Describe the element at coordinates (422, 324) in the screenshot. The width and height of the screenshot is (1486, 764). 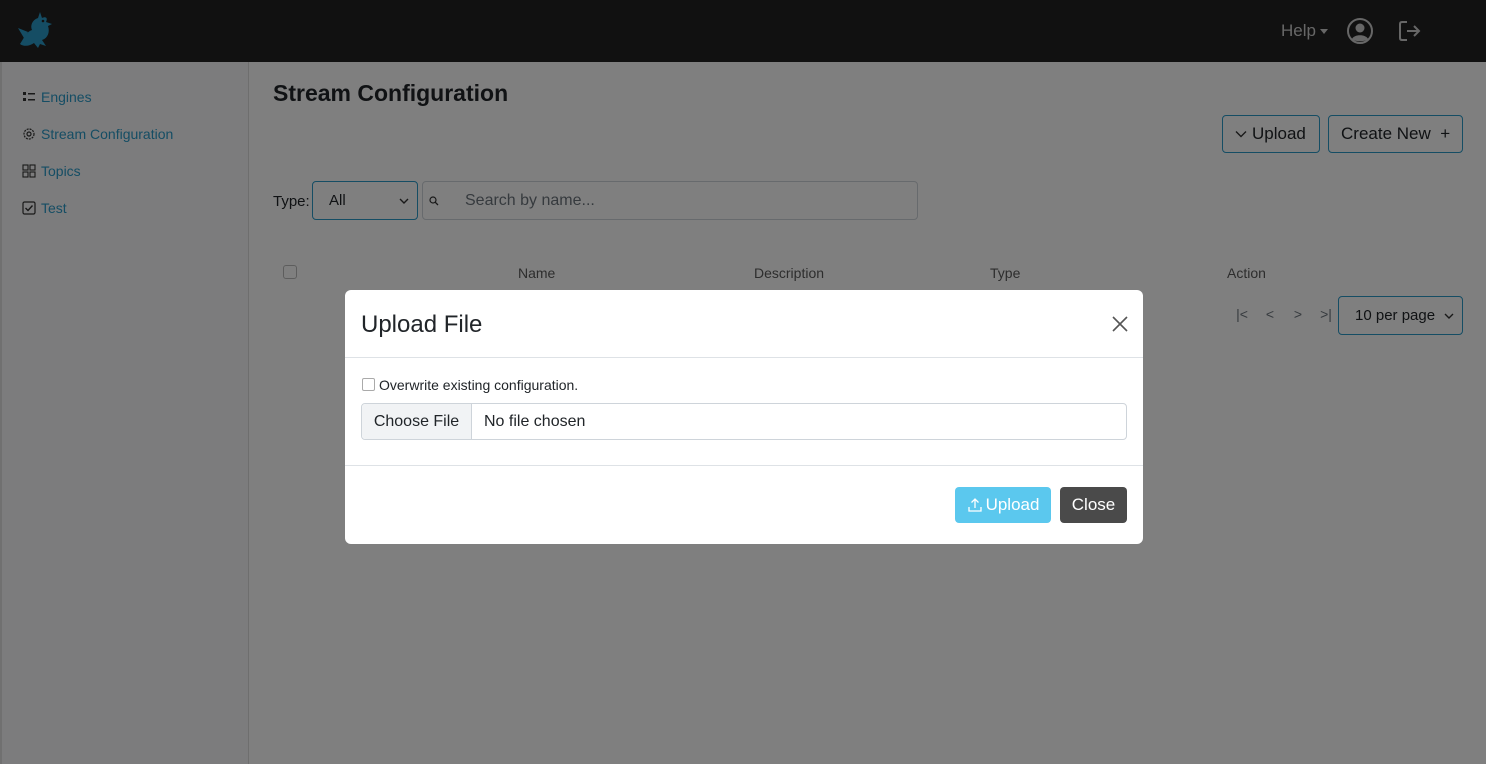
I see `modal-title: Upload File` at that location.